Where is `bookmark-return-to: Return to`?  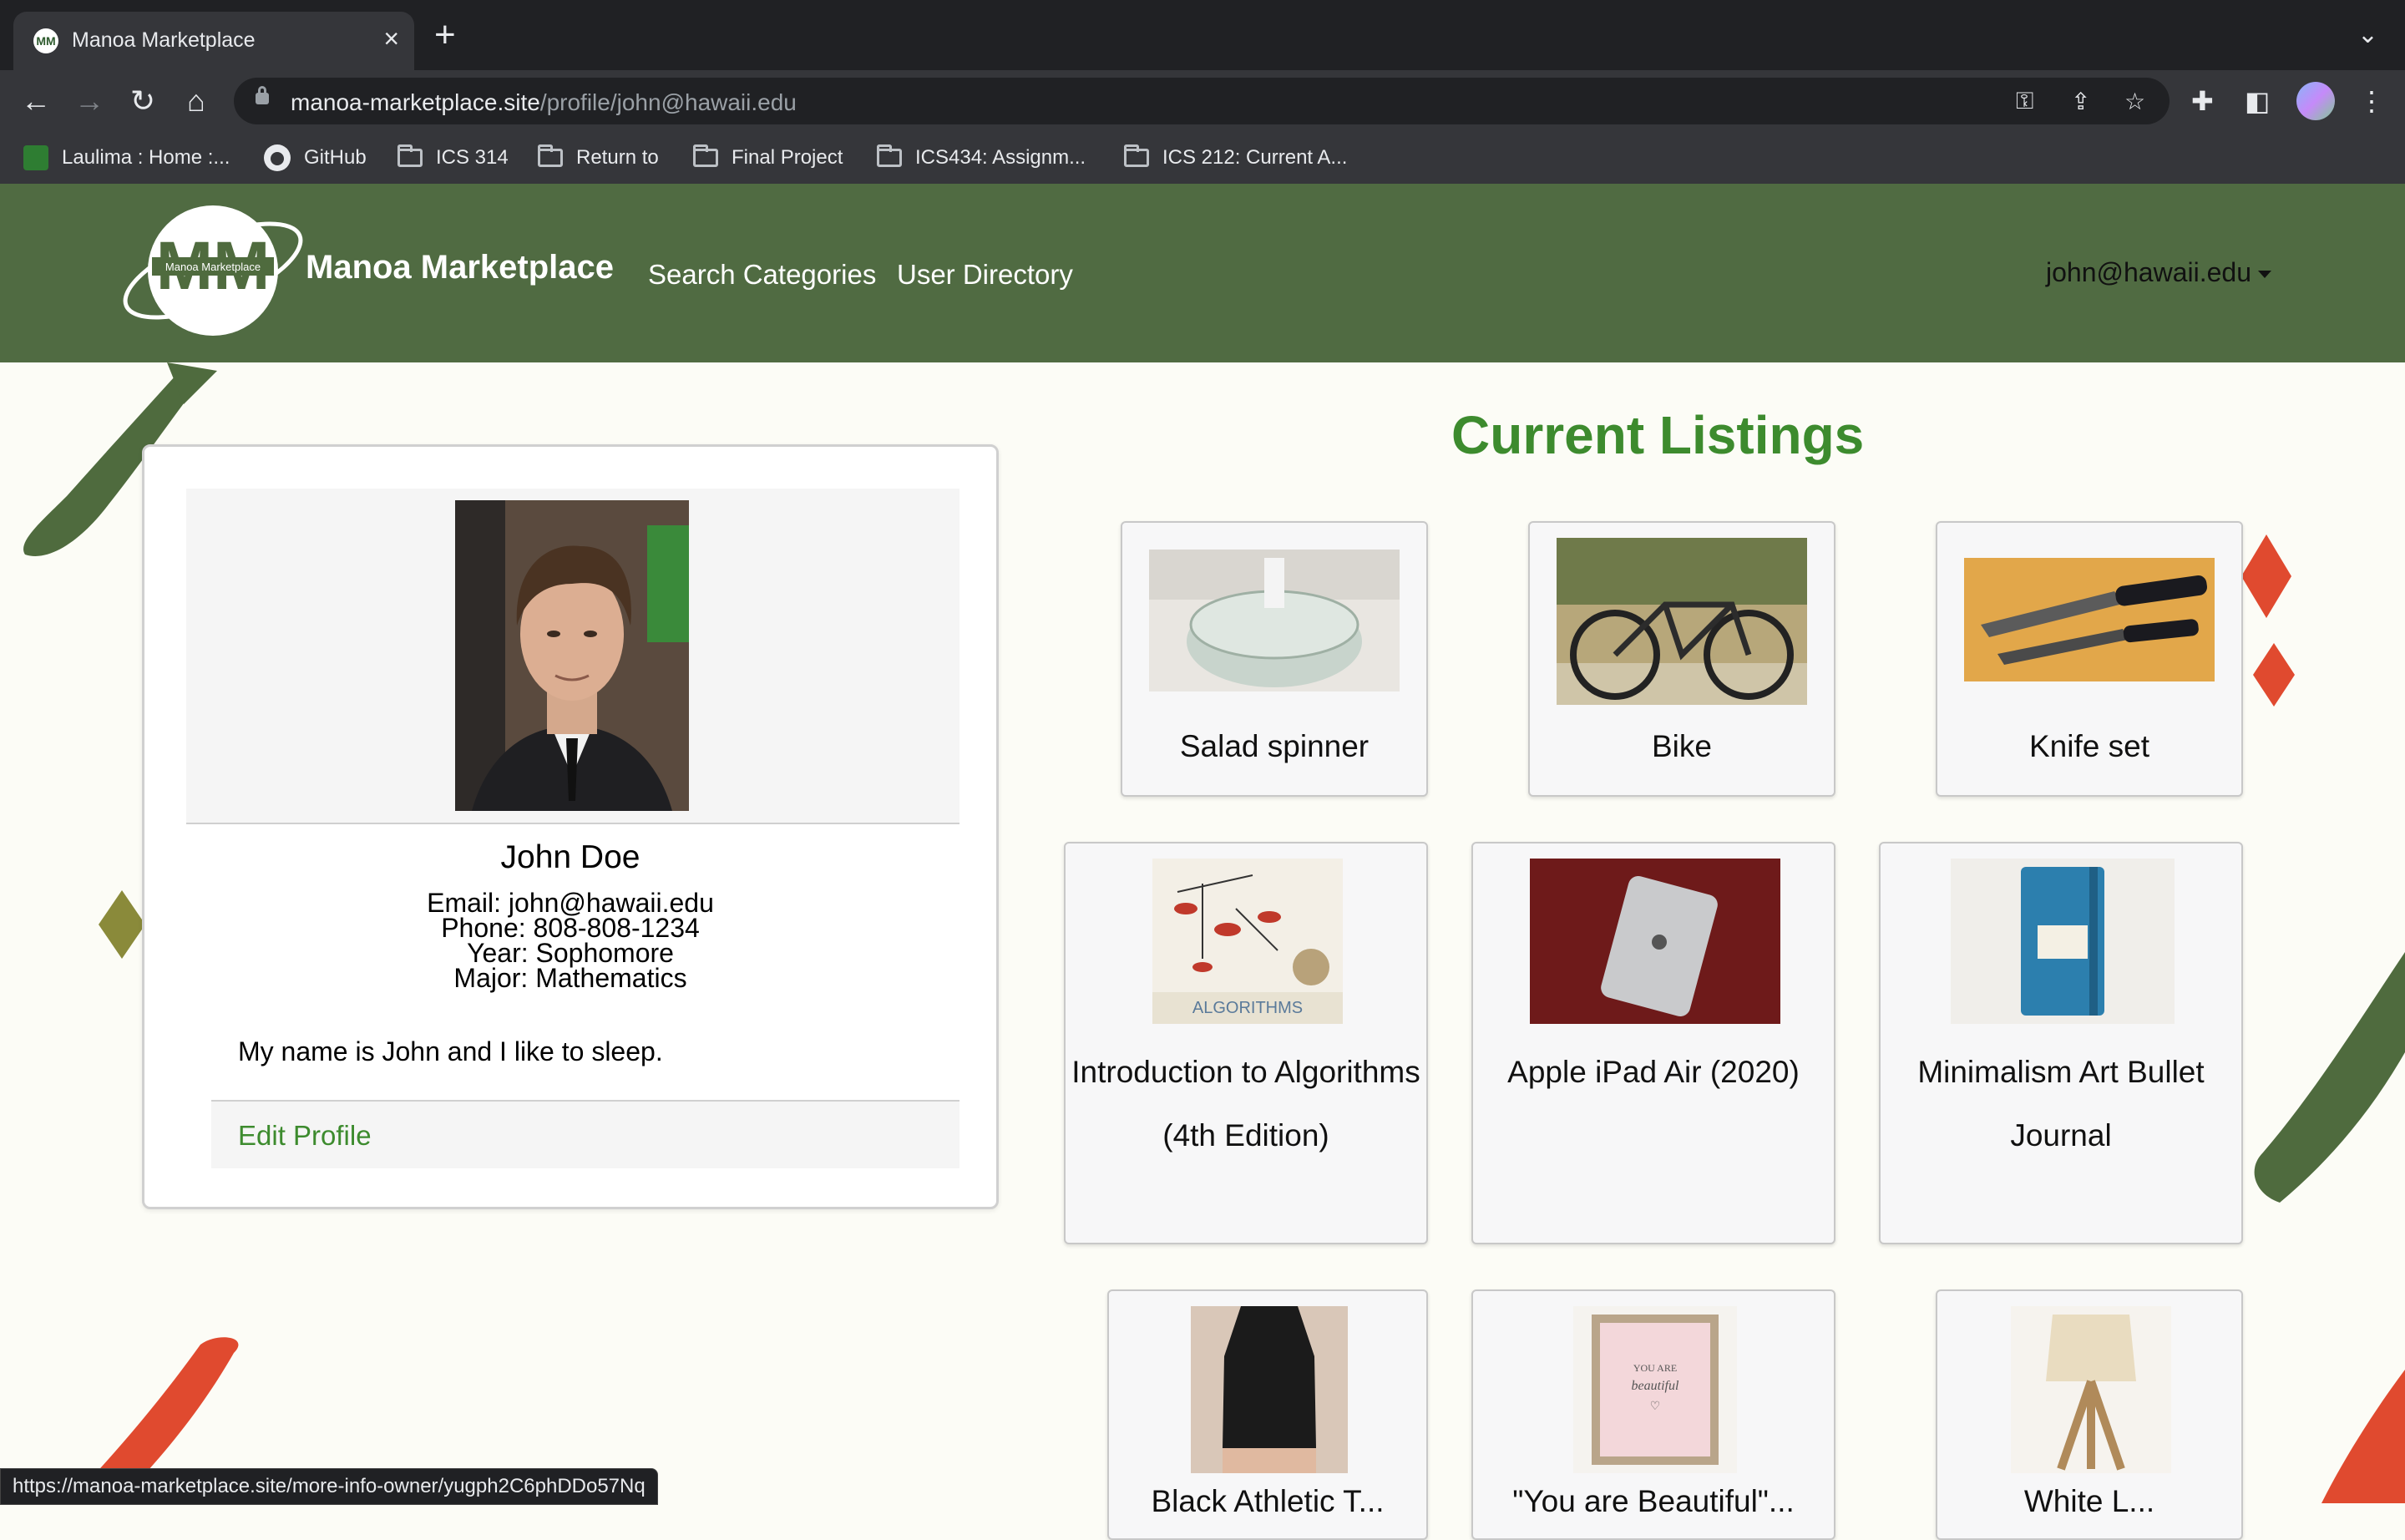
bookmark-return-to: Return to is located at coordinates (598, 158).